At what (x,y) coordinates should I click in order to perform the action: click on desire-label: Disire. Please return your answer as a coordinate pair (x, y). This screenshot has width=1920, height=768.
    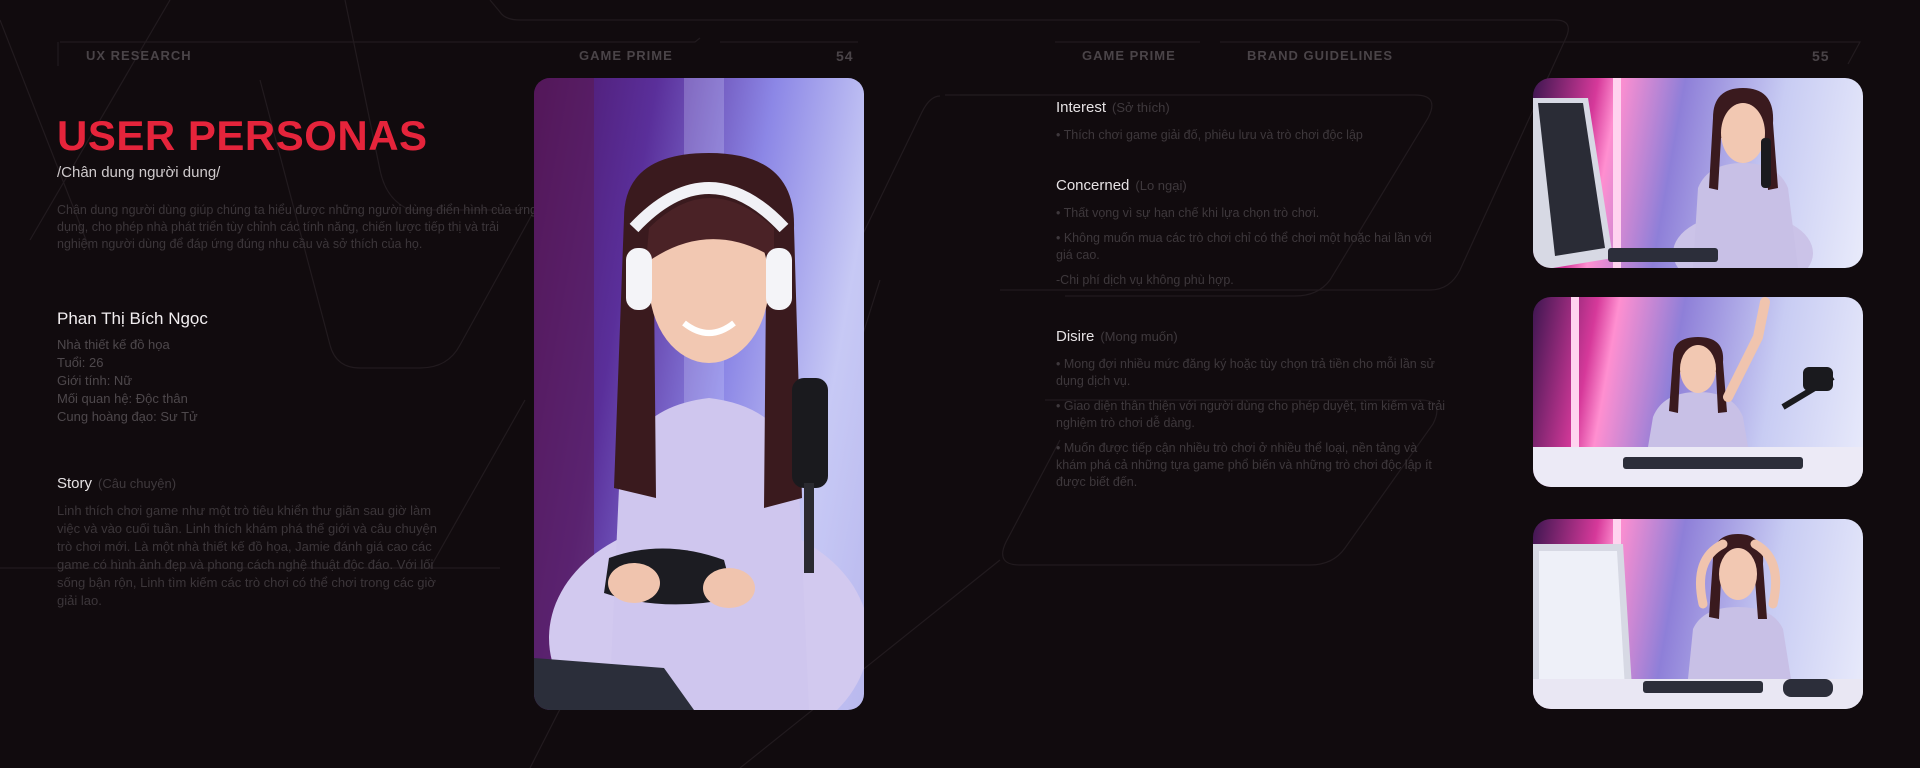
    Looking at the image, I should click on (1075, 336).